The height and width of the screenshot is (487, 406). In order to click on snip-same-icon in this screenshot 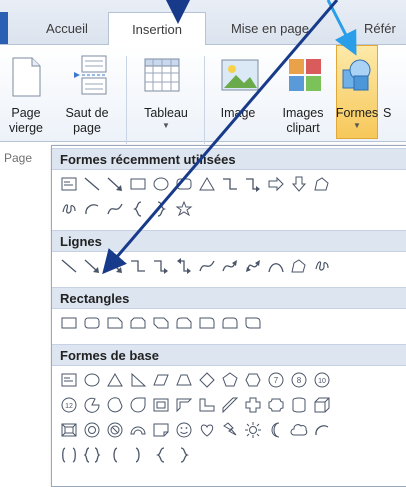, I will do `click(138, 323)`.